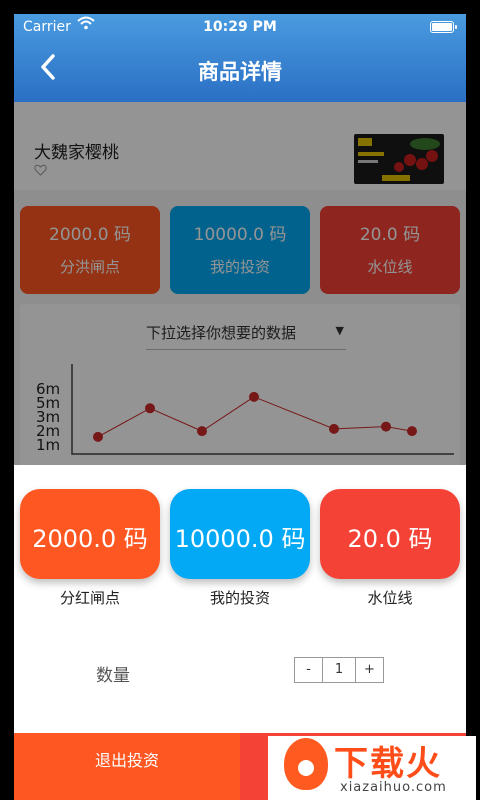 Image resolution: width=480 pixels, height=800 pixels. What do you see at coordinates (113, 676) in the screenshot?
I see `quantity-label: 数量` at bounding box center [113, 676].